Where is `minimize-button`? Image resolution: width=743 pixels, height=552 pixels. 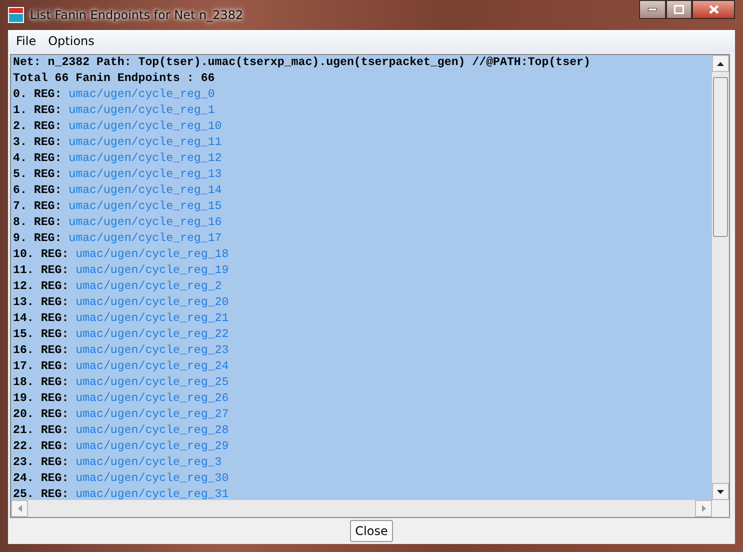 minimize-button is located at coordinates (652, 9).